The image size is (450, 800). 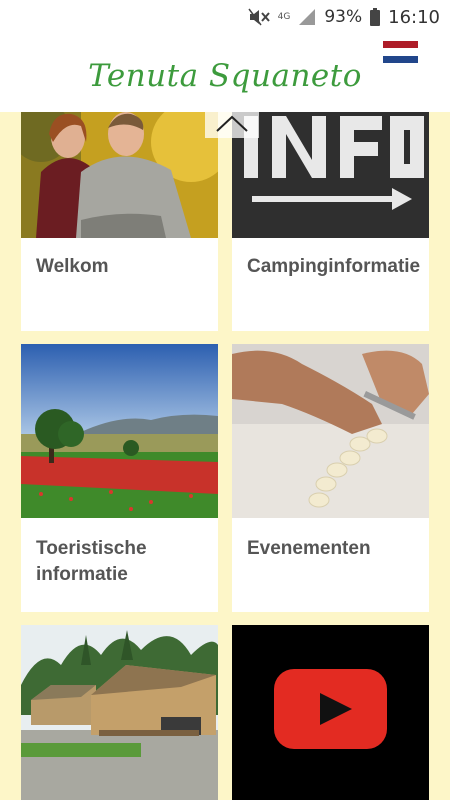 What do you see at coordinates (309, 548) in the screenshot?
I see `tile-label-evenementen: Evenementen` at bounding box center [309, 548].